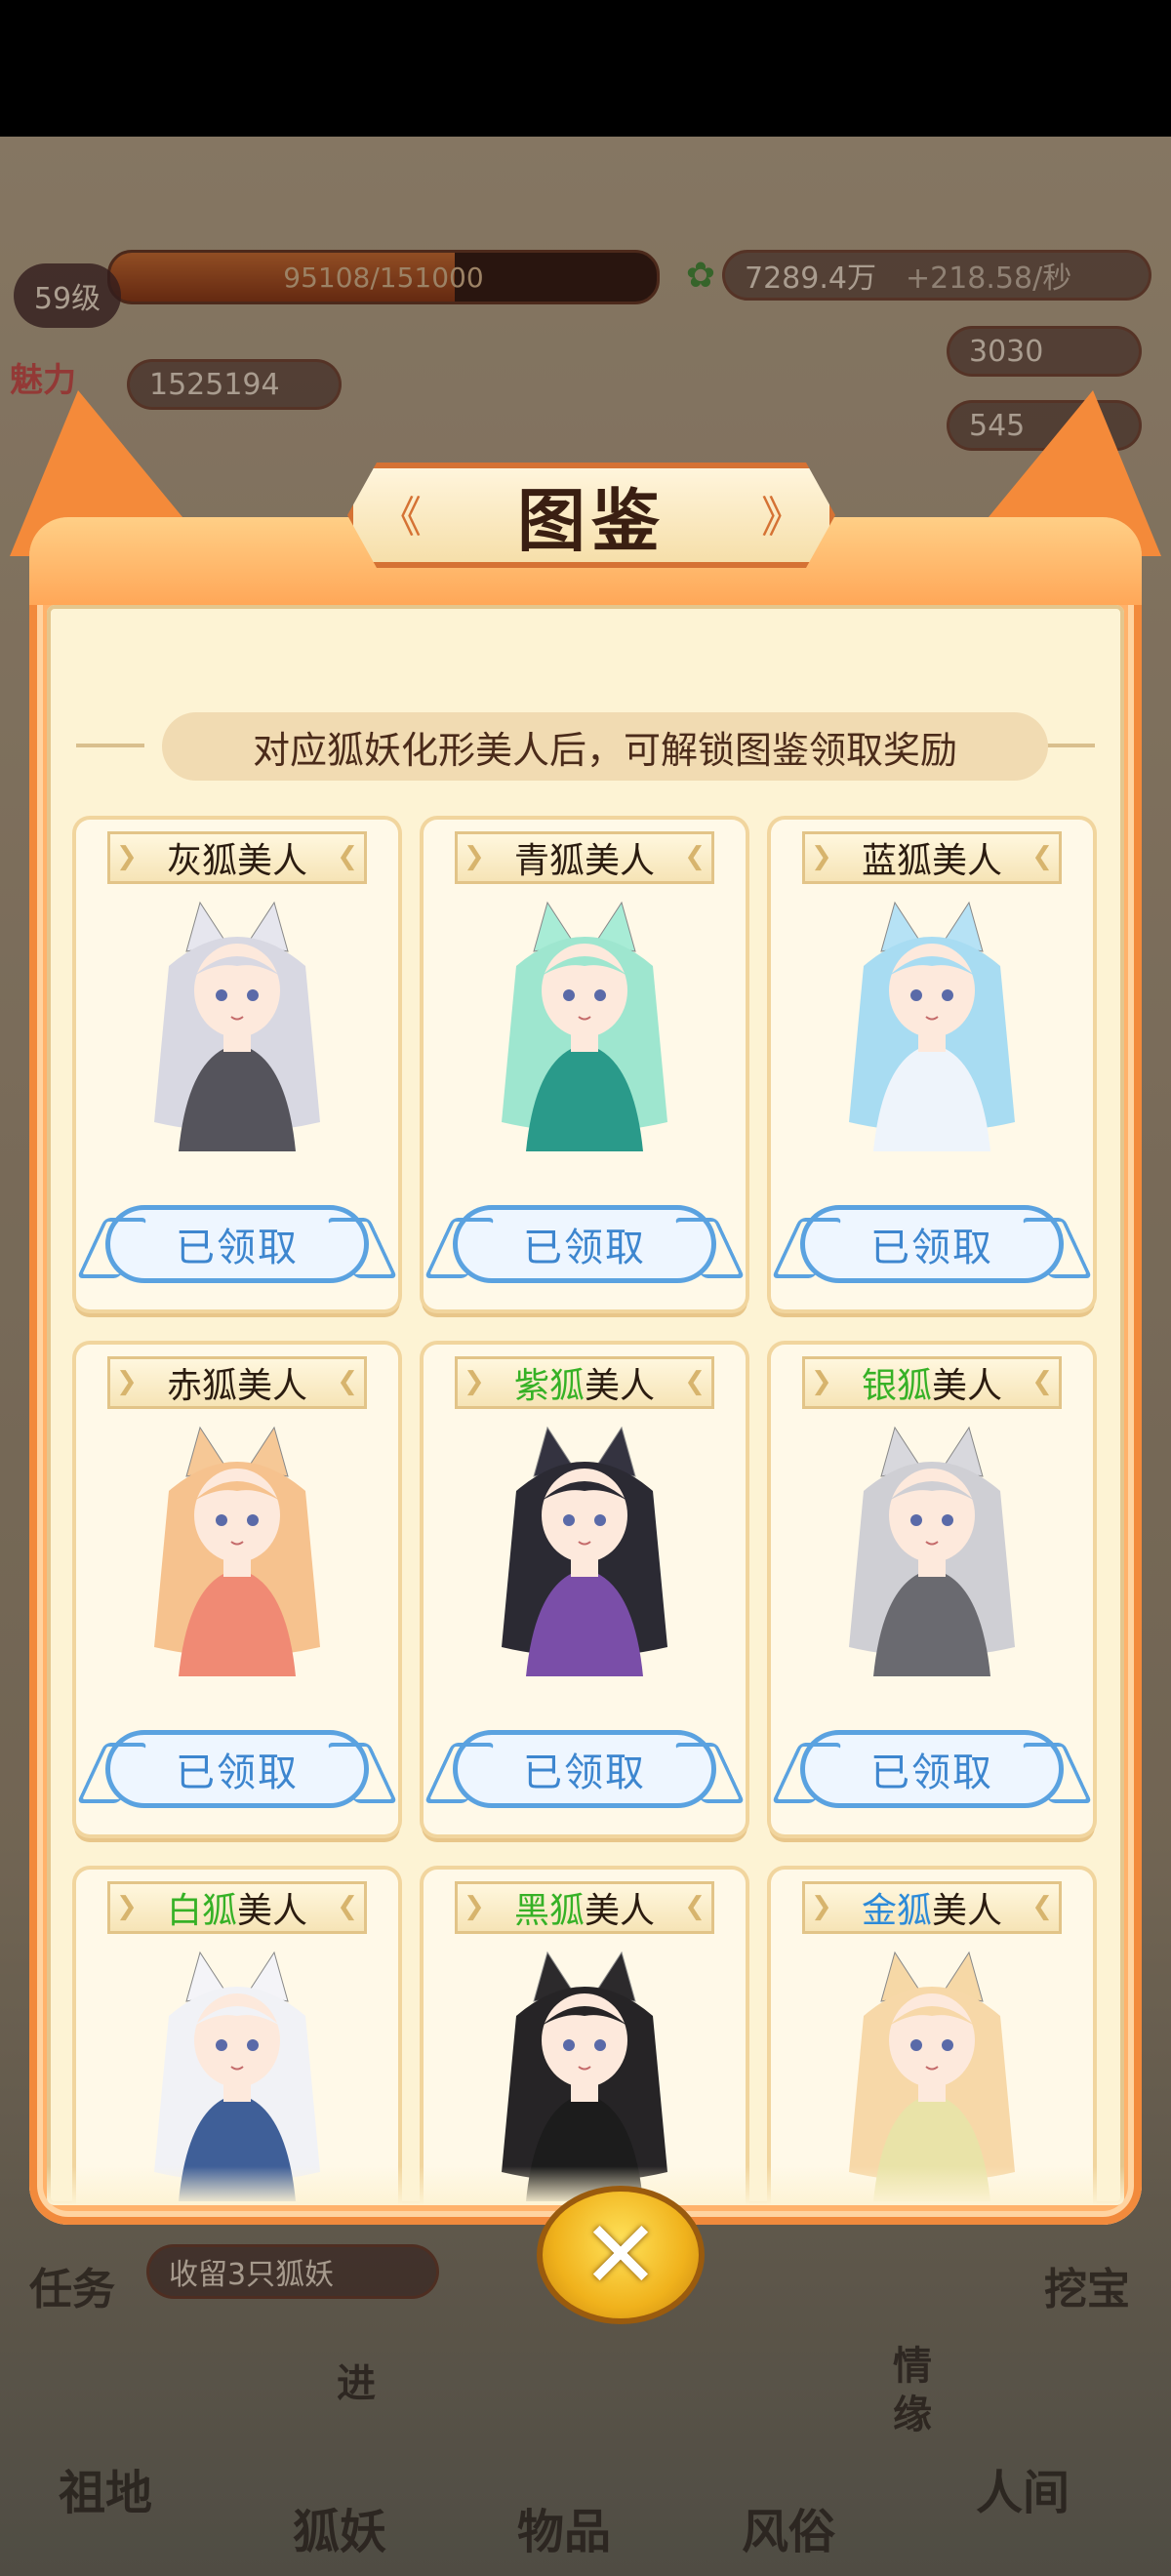 The width and height of the screenshot is (1171, 2576). I want to click on collection-card: ❯ 青狐 美人 ❮ 已领取, so click(585, 1064).